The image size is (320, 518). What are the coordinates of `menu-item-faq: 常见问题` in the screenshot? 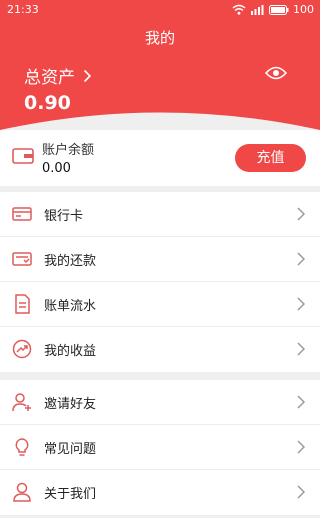 It's located at (160, 447).